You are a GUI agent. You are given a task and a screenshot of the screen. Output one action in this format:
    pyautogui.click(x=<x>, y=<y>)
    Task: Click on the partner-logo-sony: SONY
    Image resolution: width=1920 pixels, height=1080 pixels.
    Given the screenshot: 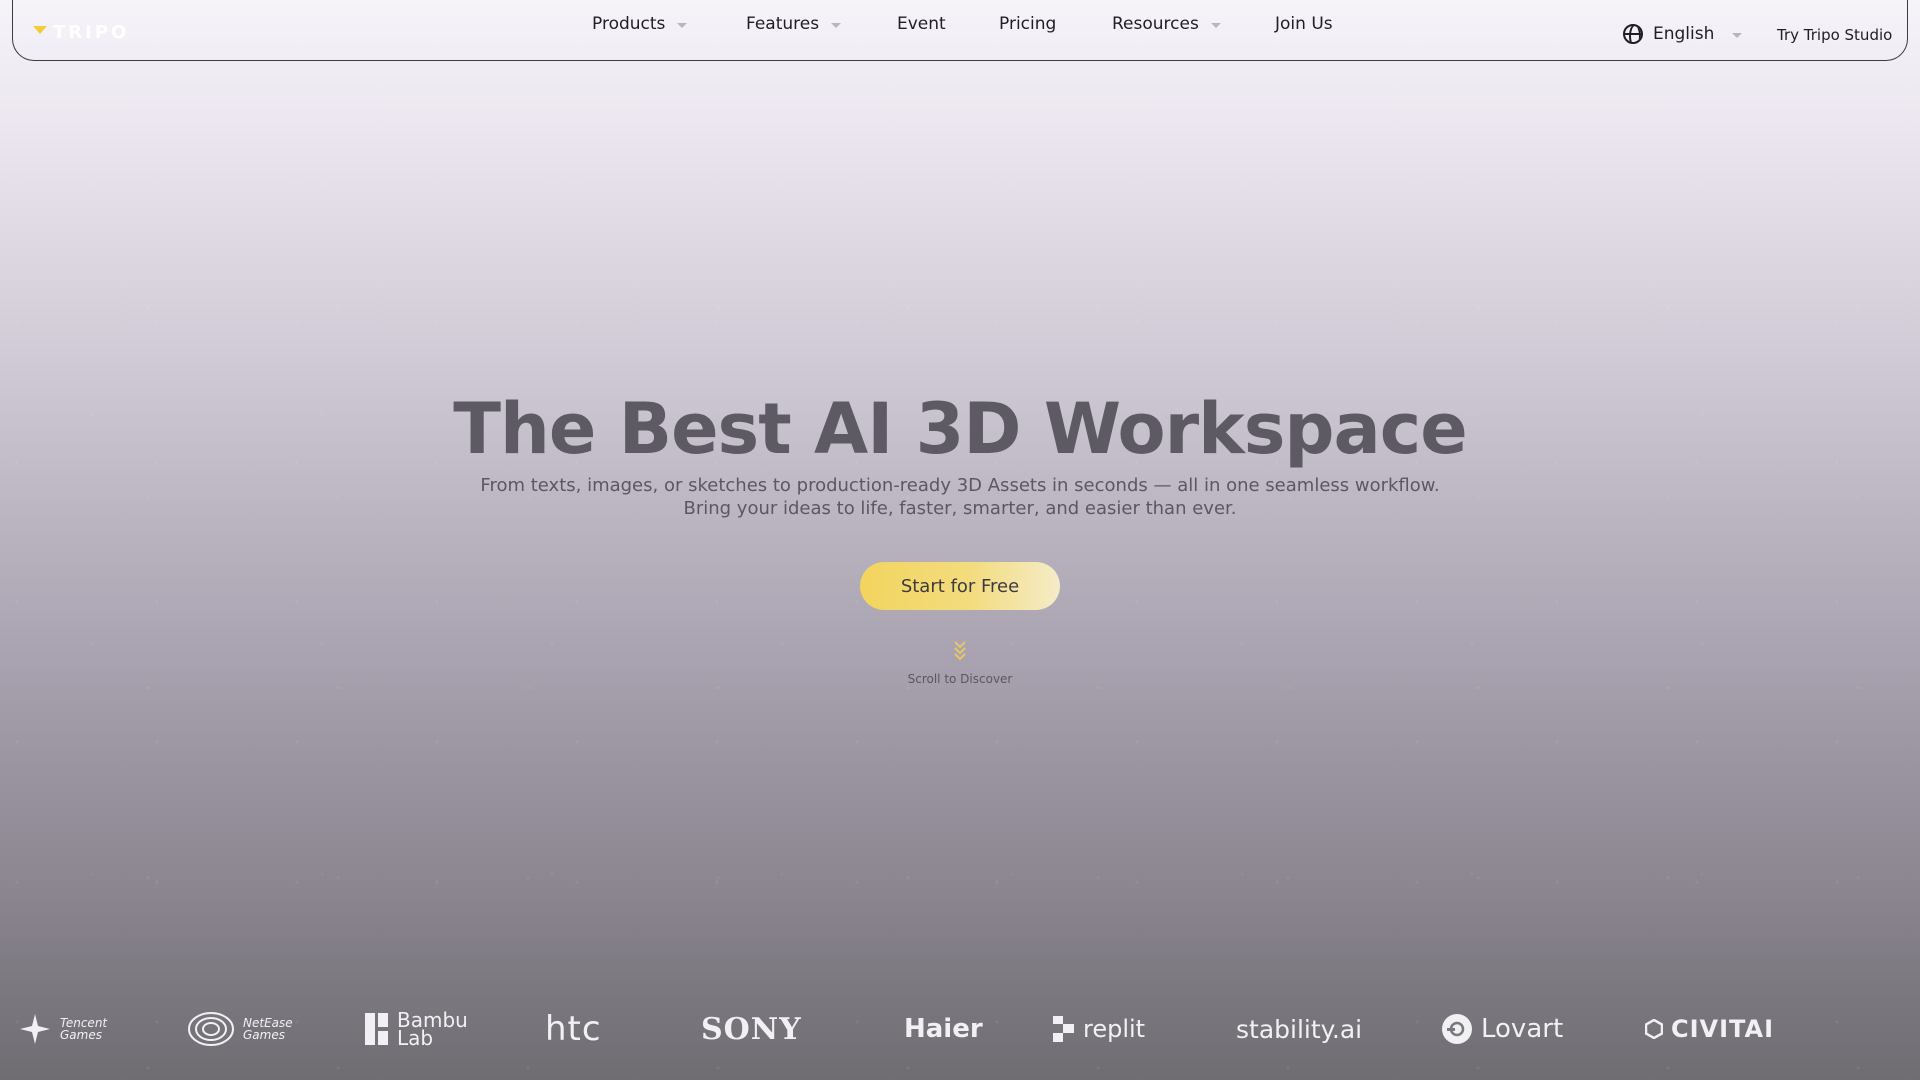 What is the action you would take?
    pyautogui.click(x=751, y=1029)
    